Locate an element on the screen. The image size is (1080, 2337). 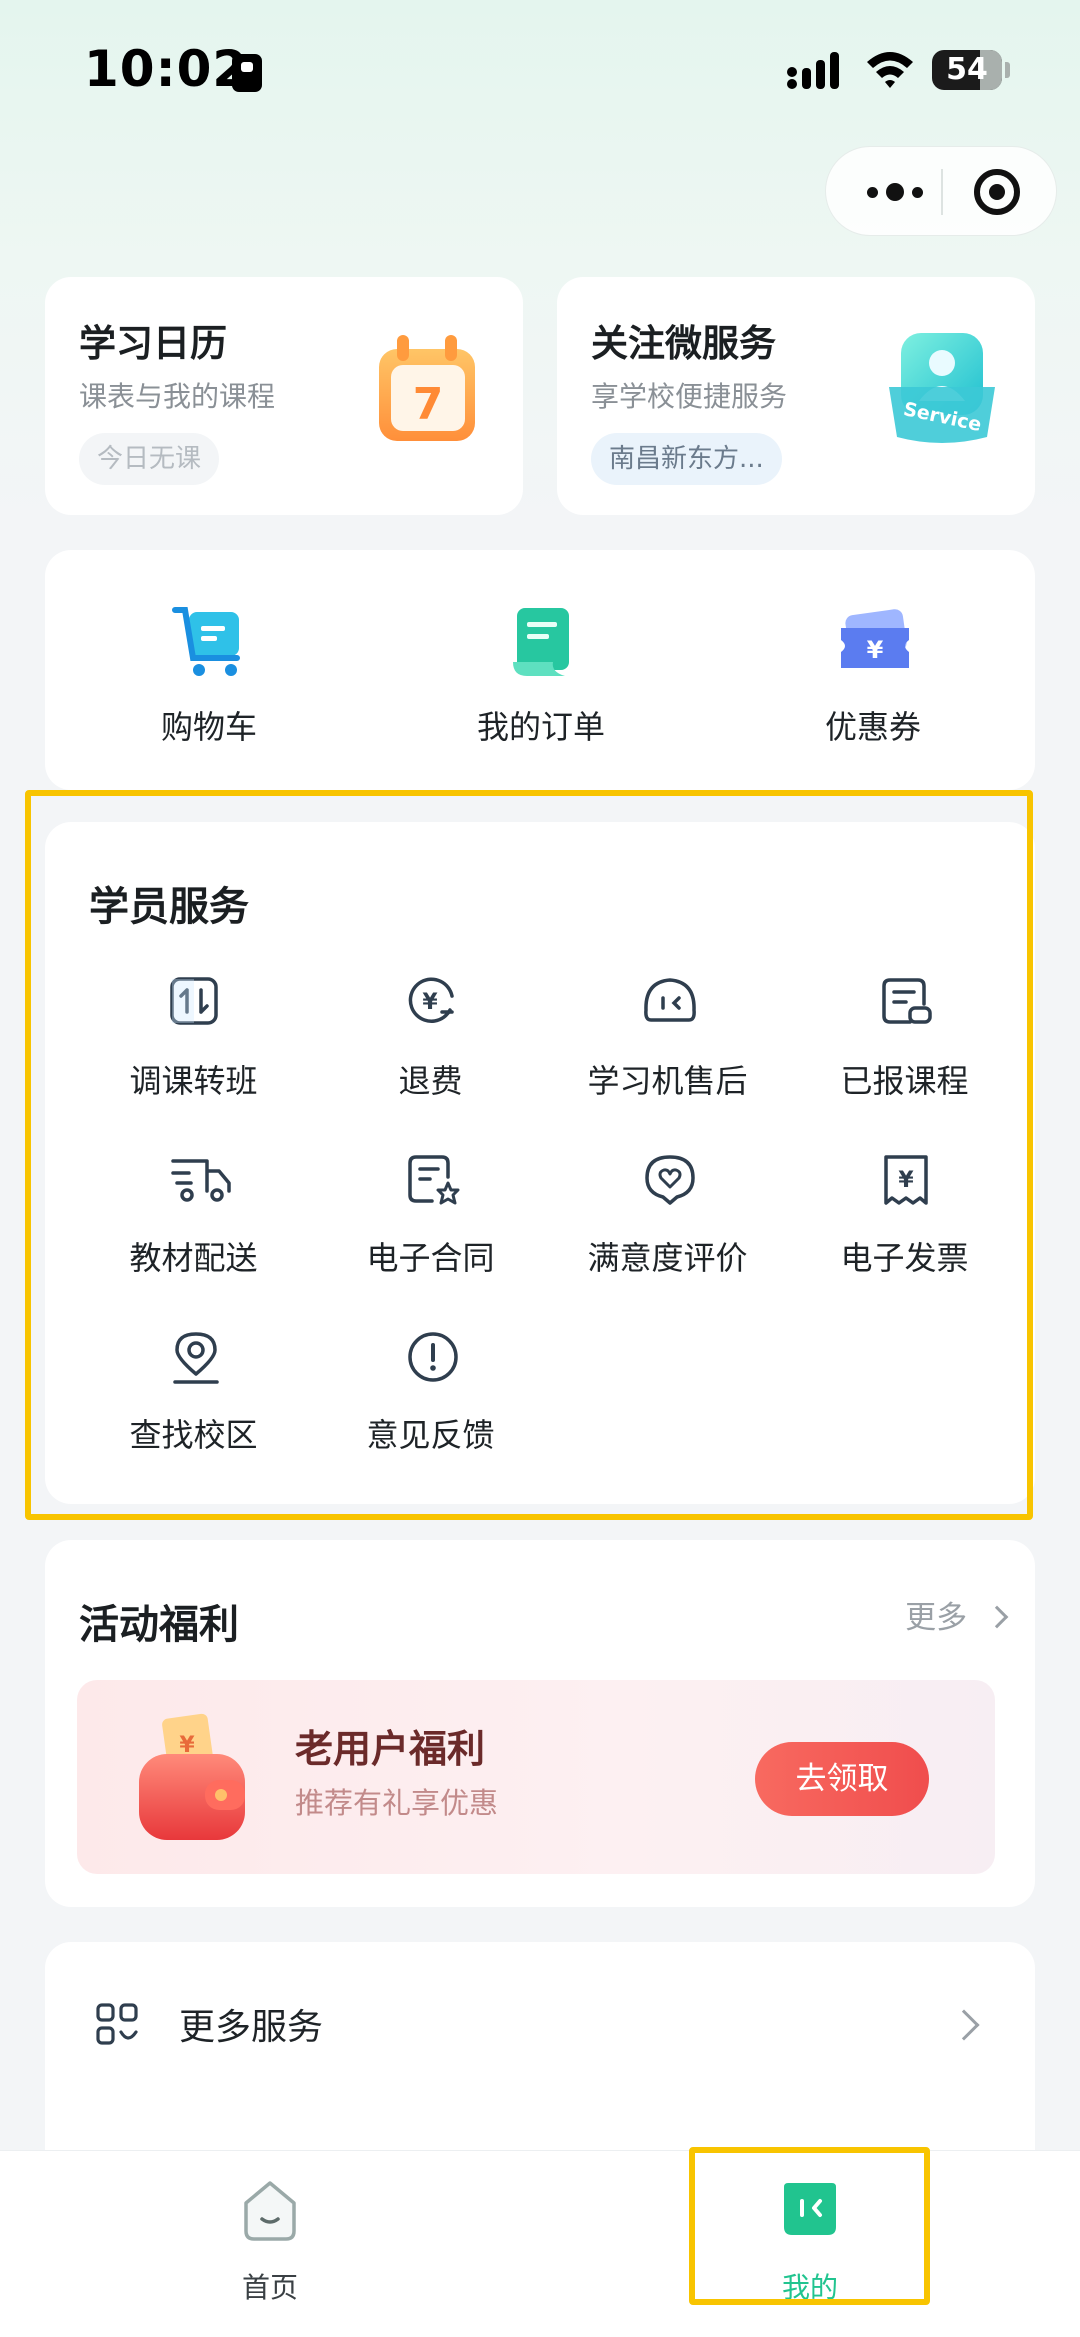
study-calendar-card: 学习日历 课表与我的课程 今日无课 7 is located at coordinates (284, 396).